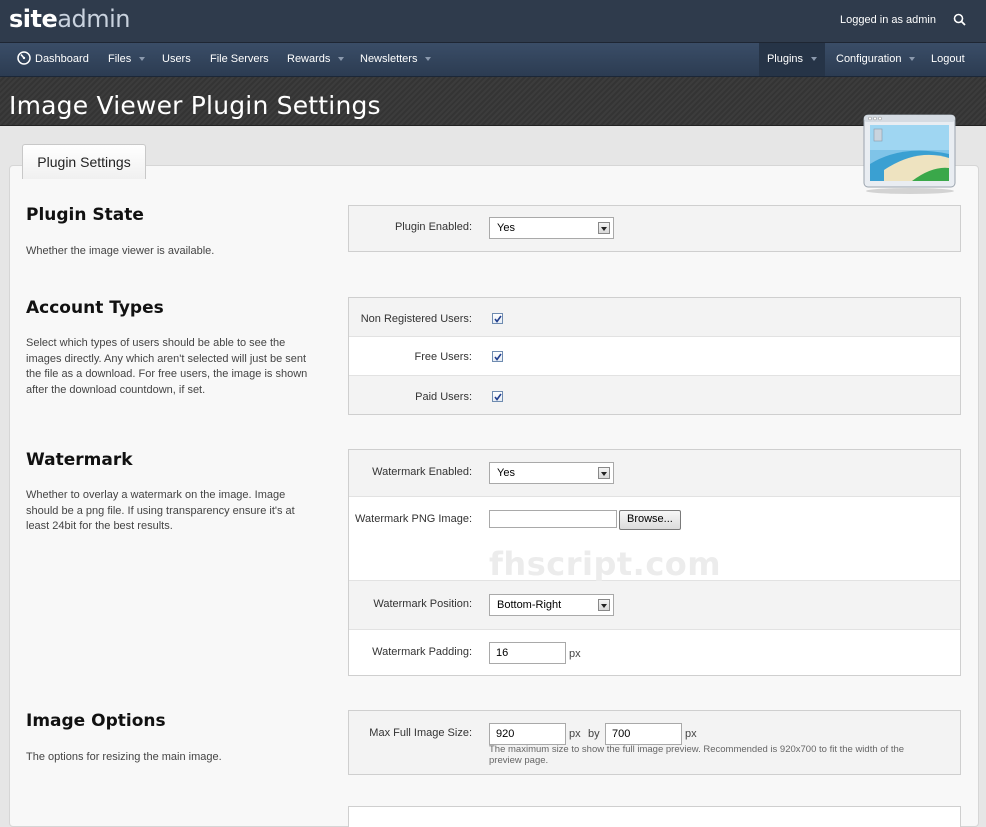 The height and width of the screenshot is (827, 986). What do you see at coordinates (909, 154) in the screenshot?
I see `image-viewer-plugin-icon` at bounding box center [909, 154].